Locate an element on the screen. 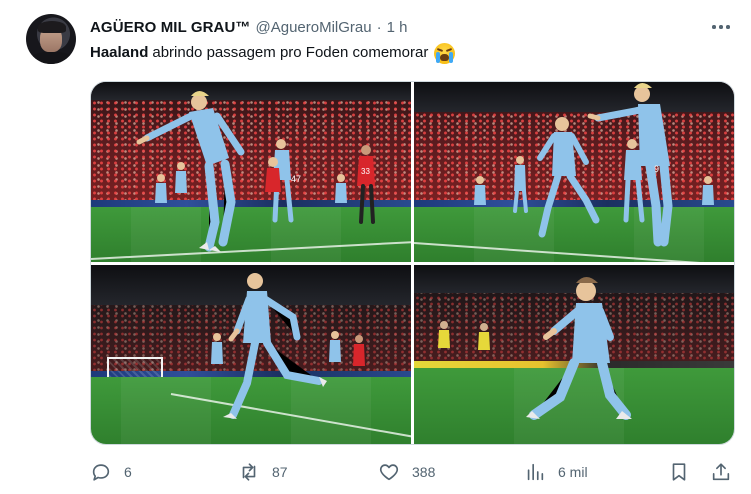 Image resolution: width=751 pixels, height=494 pixels. like-button: 388 is located at coordinates (406, 472).